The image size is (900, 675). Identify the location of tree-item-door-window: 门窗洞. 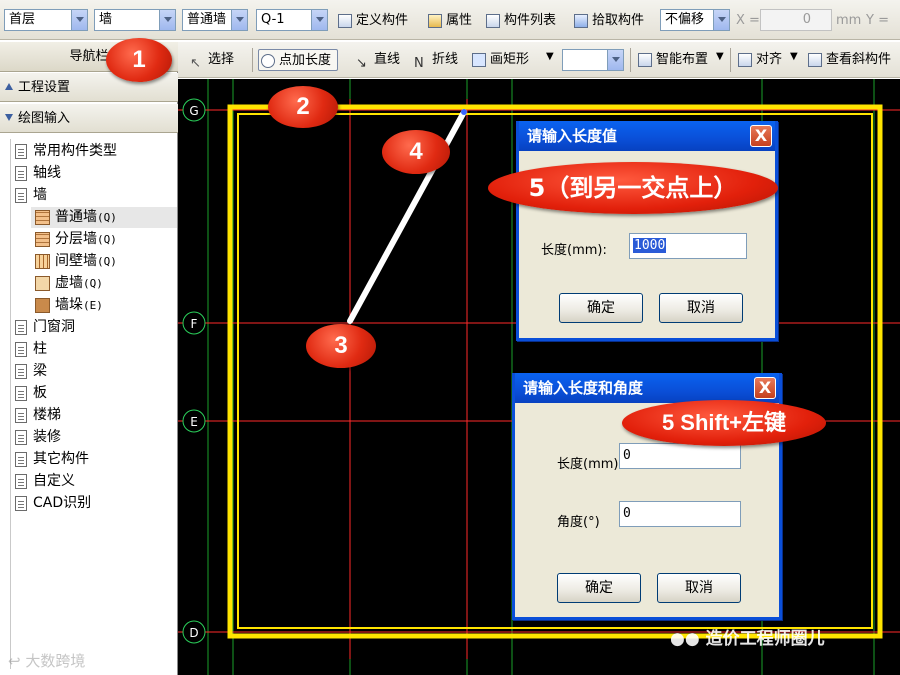
(43, 327).